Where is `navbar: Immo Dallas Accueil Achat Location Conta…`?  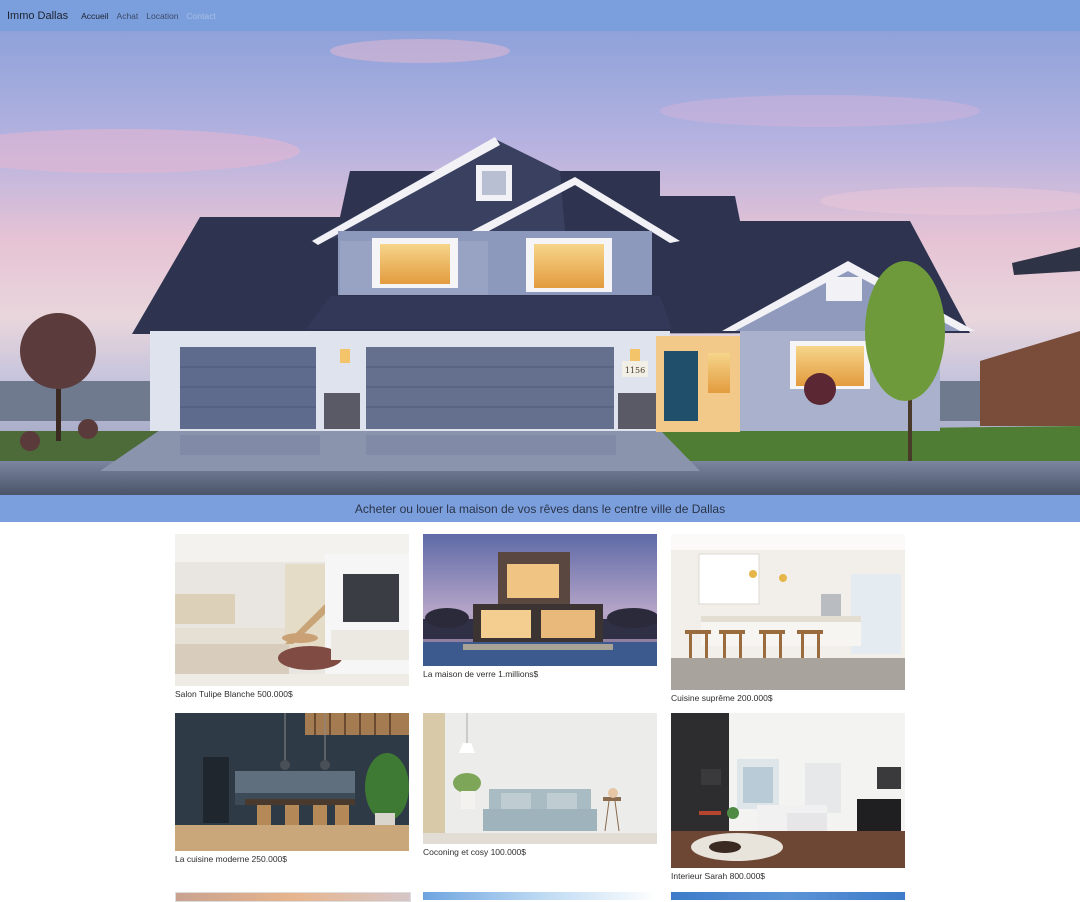
navbar: Immo Dallas Accueil Achat Location Conta… is located at coordinates (540, 15).